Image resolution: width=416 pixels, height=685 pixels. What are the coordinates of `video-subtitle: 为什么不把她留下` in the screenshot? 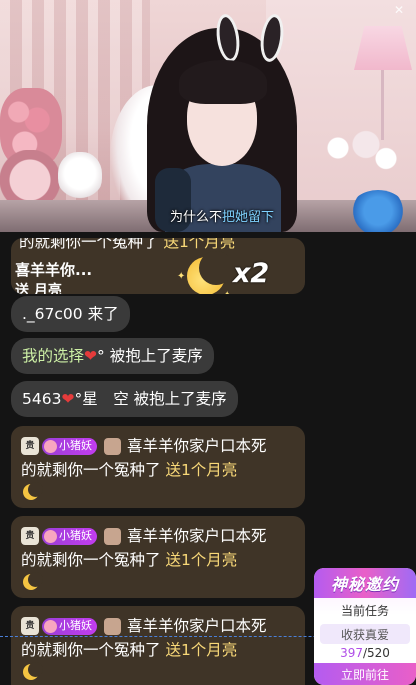 It's located at (222, 217).